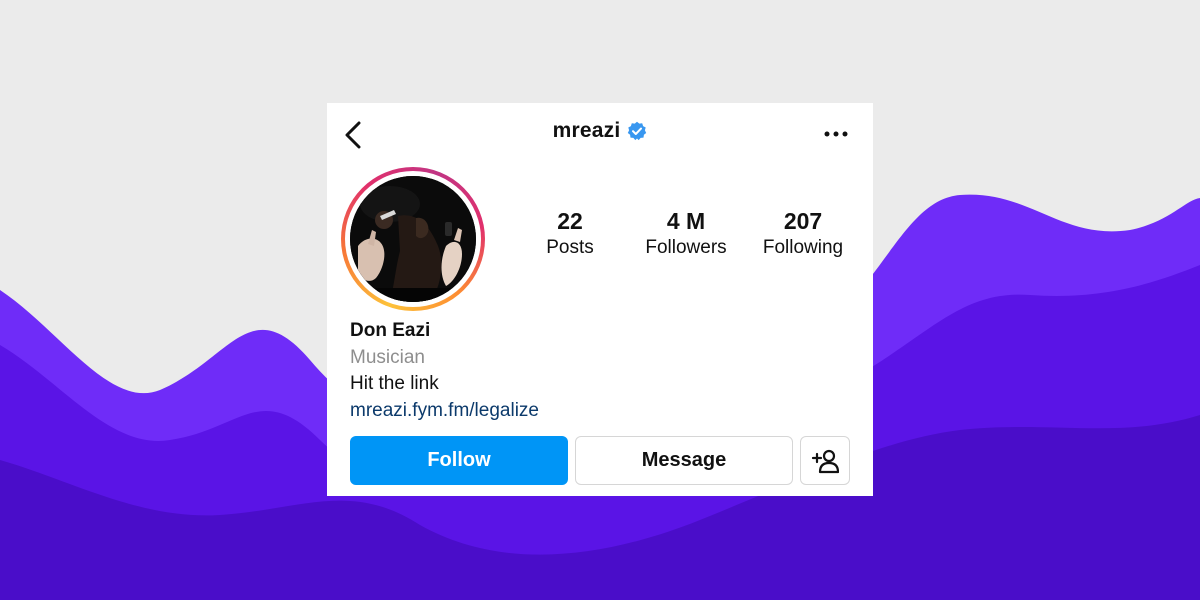 Image resolution: width=1200 pixels, height=600 pixels. I want to click on posts-count: 22, so click(570, 221).